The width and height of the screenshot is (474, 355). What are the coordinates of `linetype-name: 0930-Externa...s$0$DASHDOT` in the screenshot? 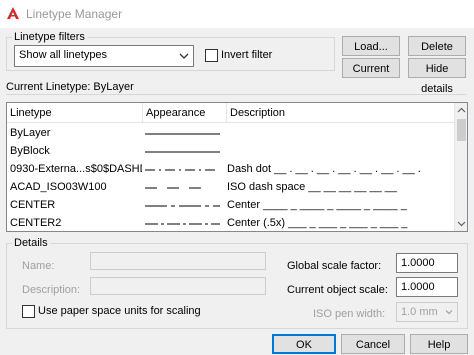 It's located at (76, 169).